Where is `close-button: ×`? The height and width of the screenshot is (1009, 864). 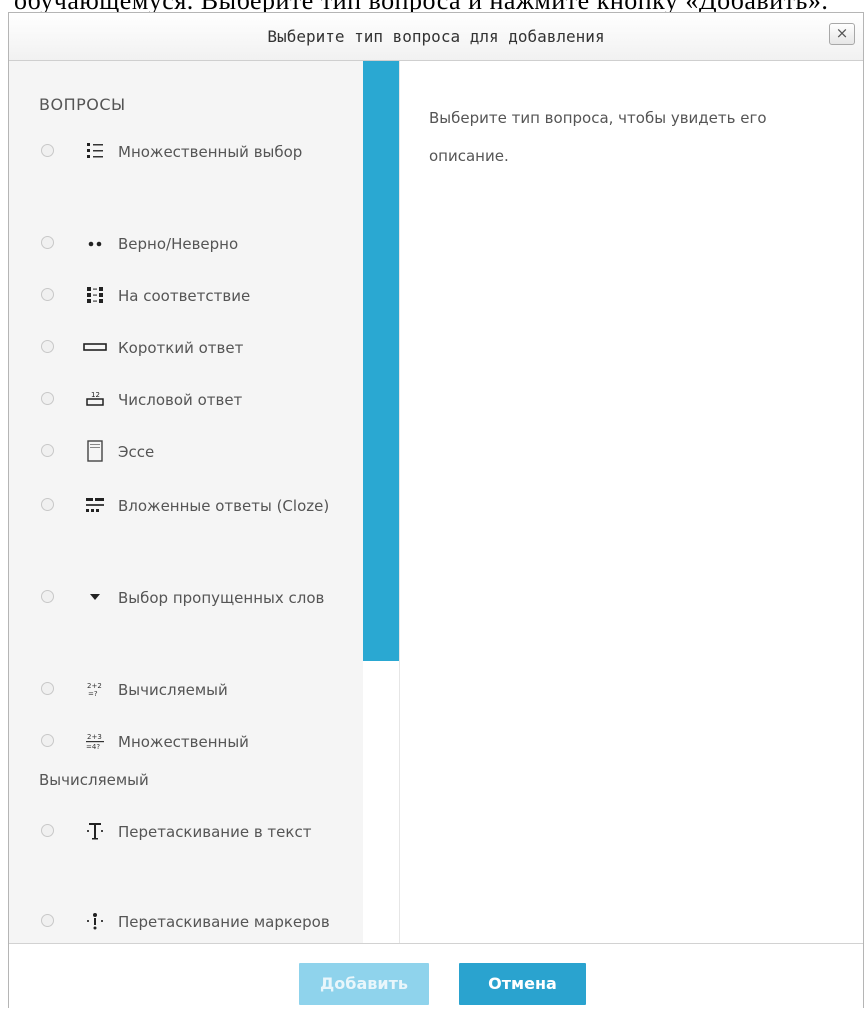
close-button: × is located at coordinates (842, 34).